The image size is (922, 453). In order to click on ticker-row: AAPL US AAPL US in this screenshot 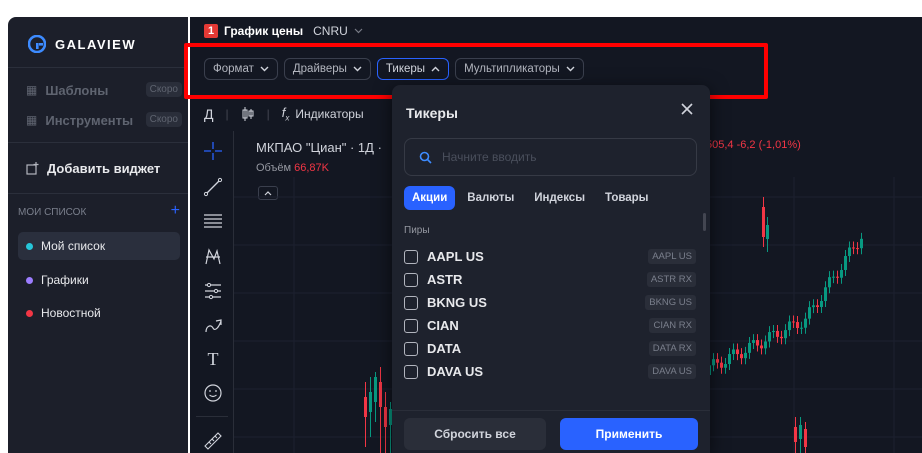, I will do `click(551, 256)`.